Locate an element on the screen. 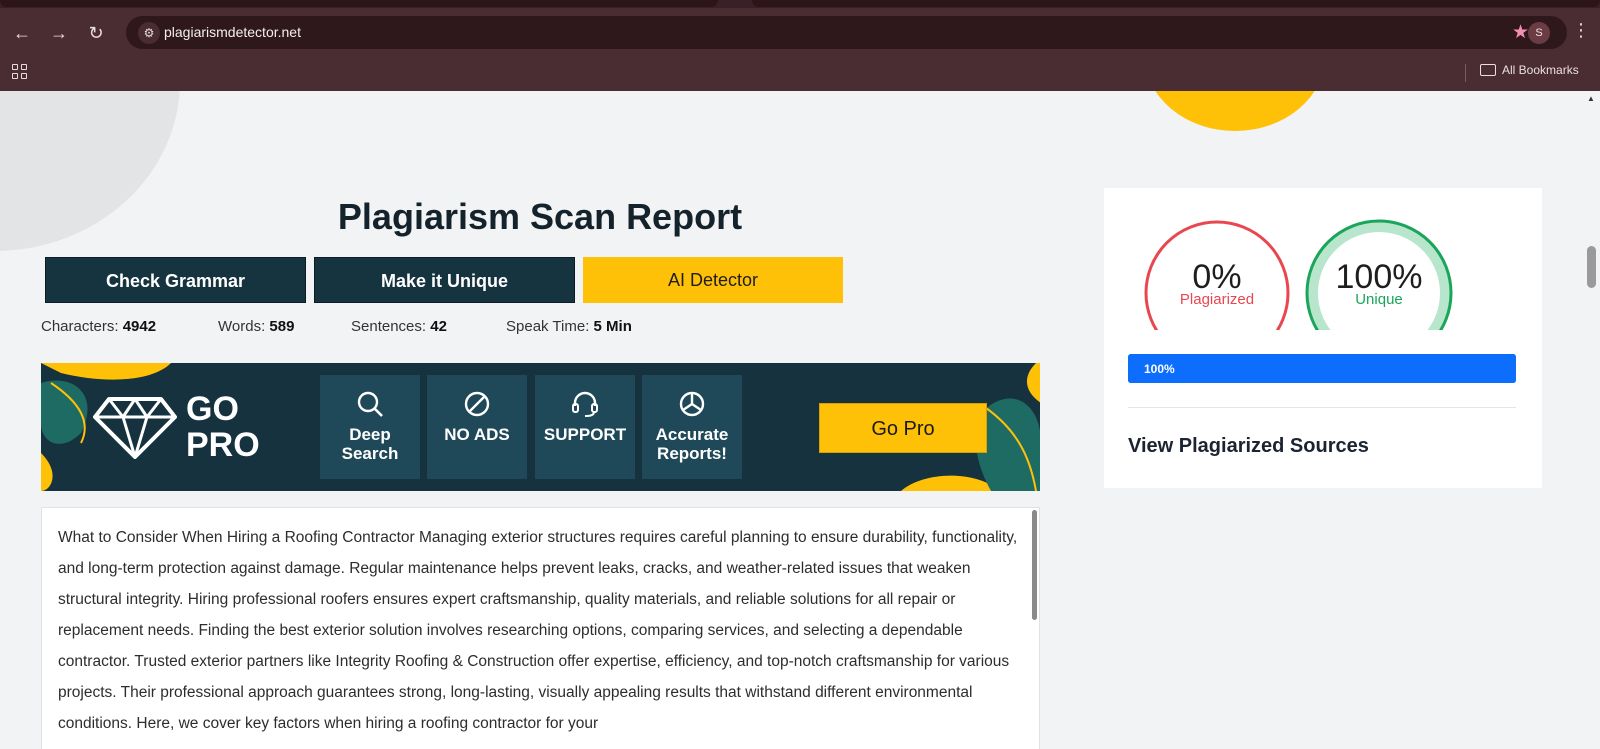 Image resolution: width=1600 pixels, height=749 pixels. profile-avatar: S is located at coordinates (1539, 33).